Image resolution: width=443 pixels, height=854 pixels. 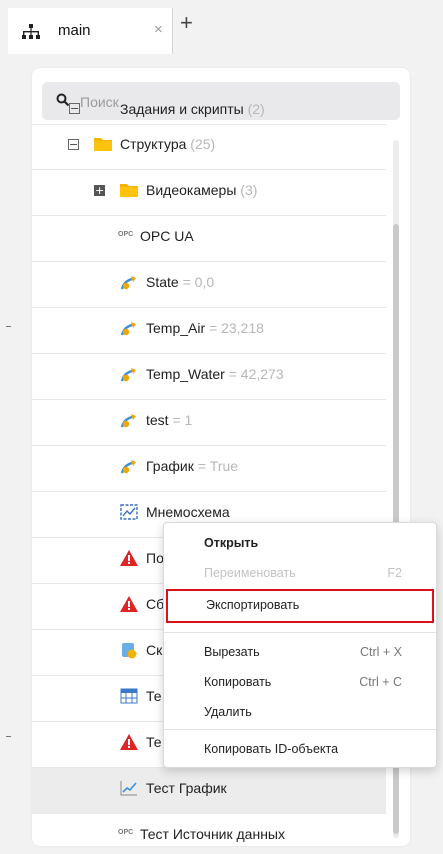 I want to click on tree-row-value: = 42,273, so click(x=254, y=374).